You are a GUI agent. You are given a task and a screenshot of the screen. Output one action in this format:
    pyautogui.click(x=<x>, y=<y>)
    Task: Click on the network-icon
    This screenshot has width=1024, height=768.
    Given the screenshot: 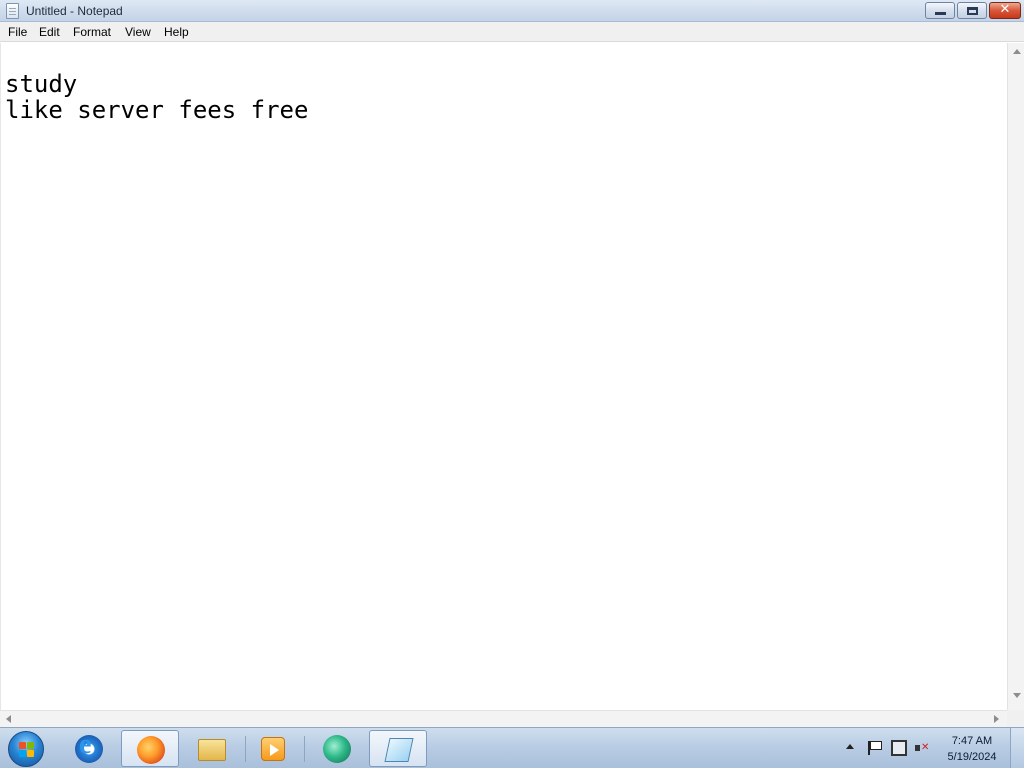 What is the action you would take?
    pyautogui.click(x=899, y=748)
    